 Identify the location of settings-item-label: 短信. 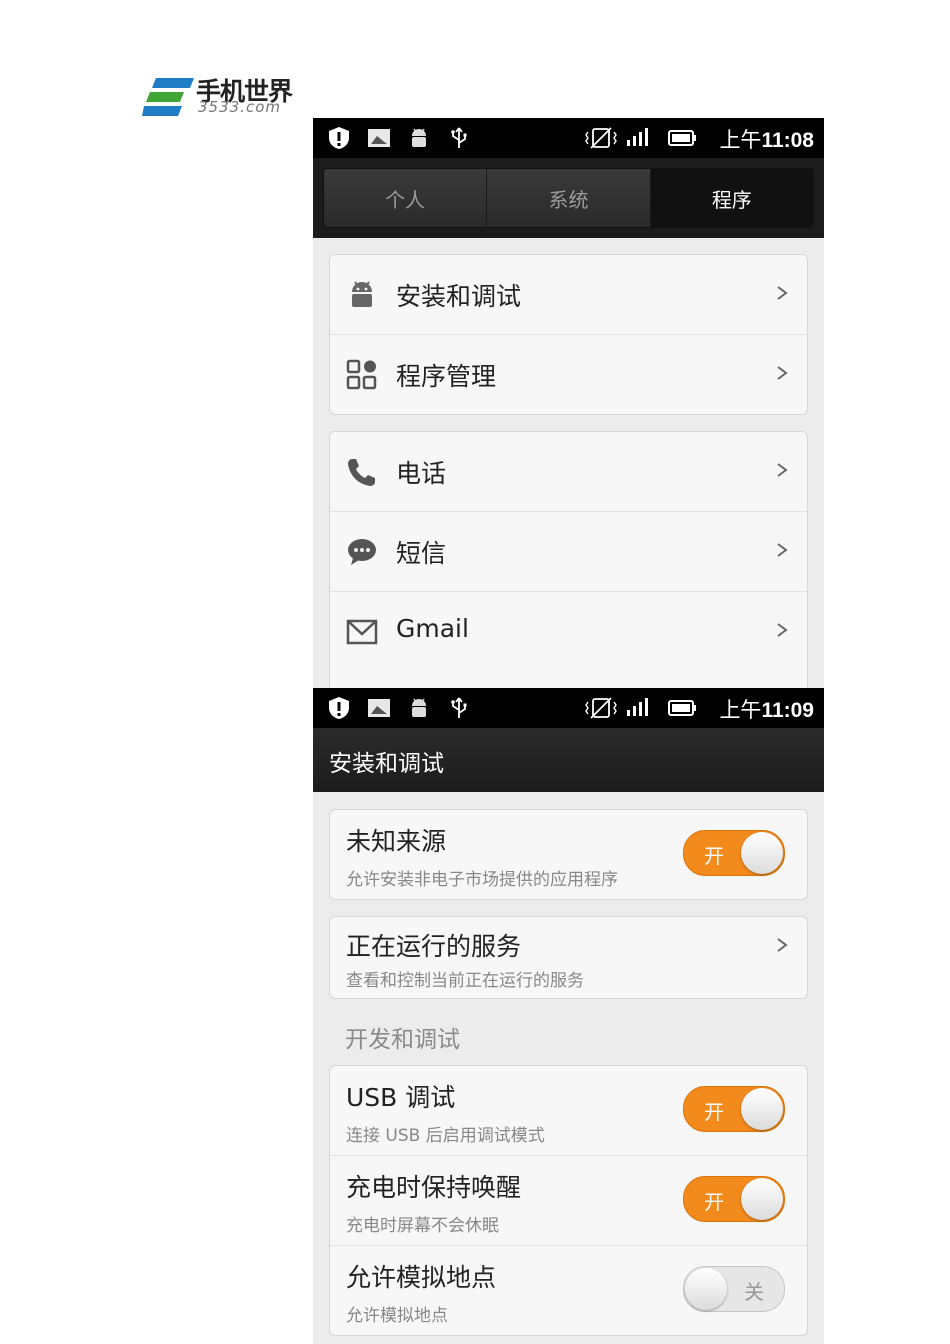
(421, 553).